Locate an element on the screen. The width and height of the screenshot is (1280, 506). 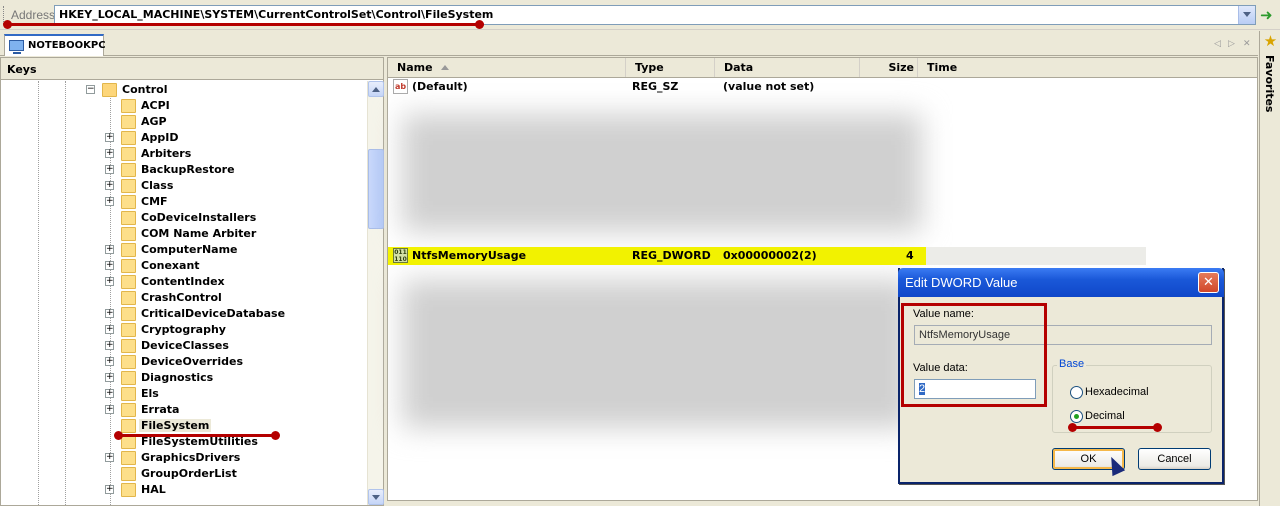
tree-item: + DeviceOverrides is located at coordinates (184, 362).